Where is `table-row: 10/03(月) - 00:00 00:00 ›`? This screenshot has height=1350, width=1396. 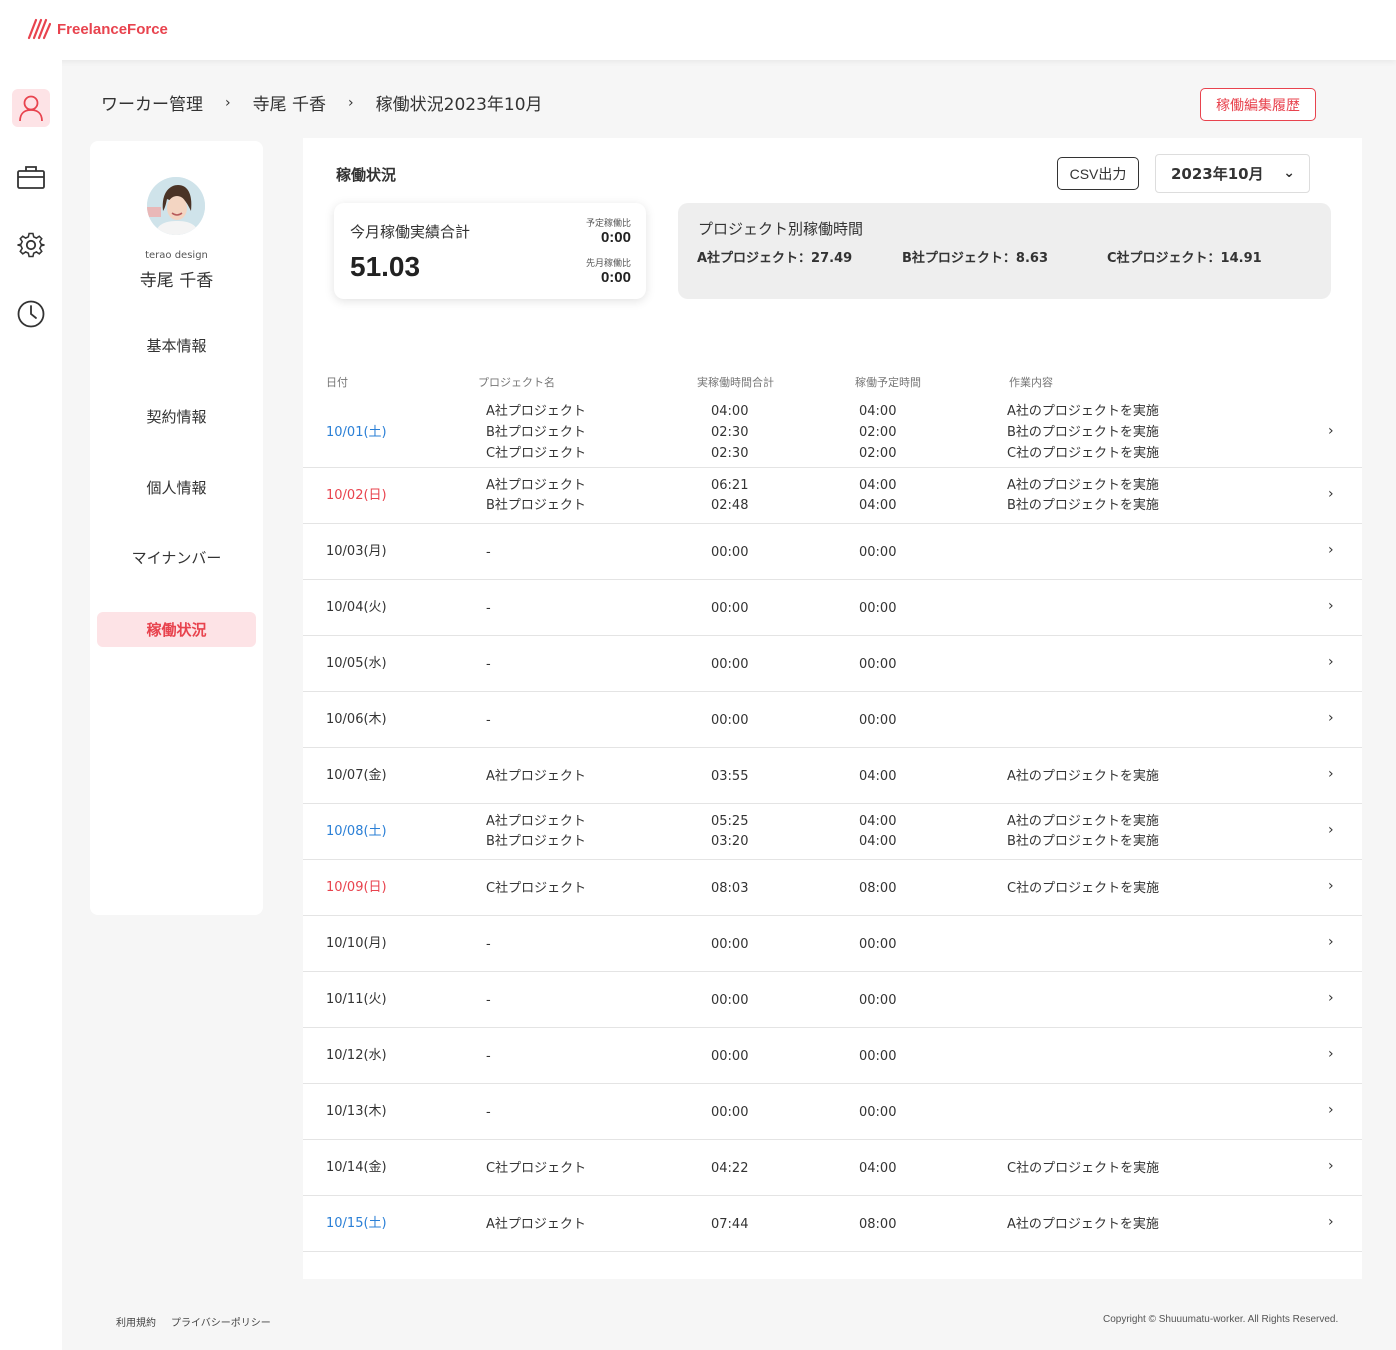
table-row: 10/03(月) - 00:00 00:00 › is located at coordinates (832, 552).